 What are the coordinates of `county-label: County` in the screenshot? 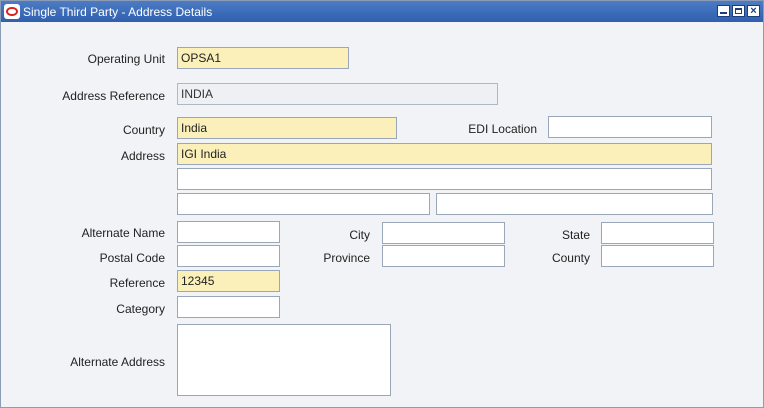 It's located at (570, 258).